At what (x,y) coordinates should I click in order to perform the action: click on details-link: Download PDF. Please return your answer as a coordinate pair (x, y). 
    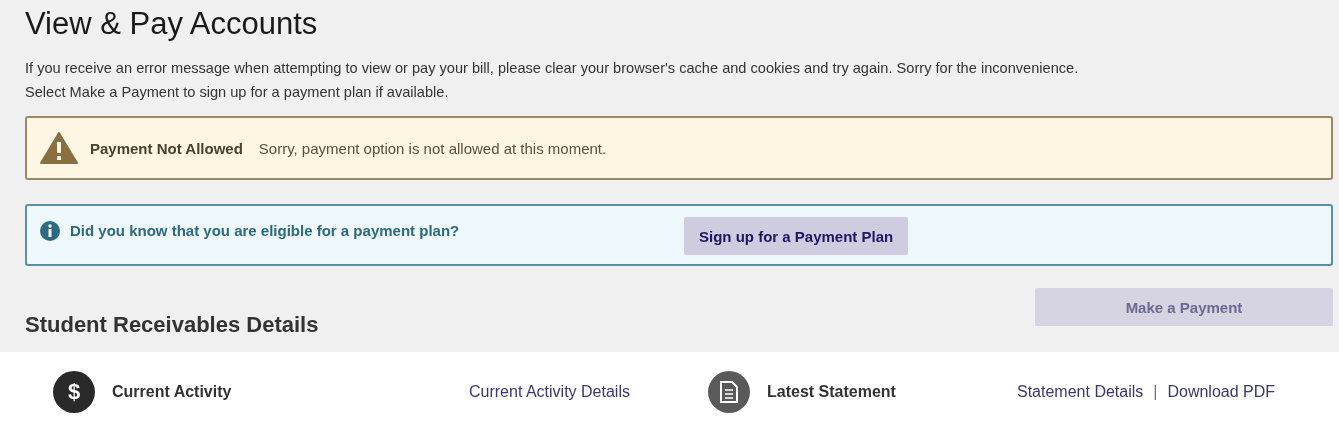
    Looking at the image, I should click on (1221, 391).